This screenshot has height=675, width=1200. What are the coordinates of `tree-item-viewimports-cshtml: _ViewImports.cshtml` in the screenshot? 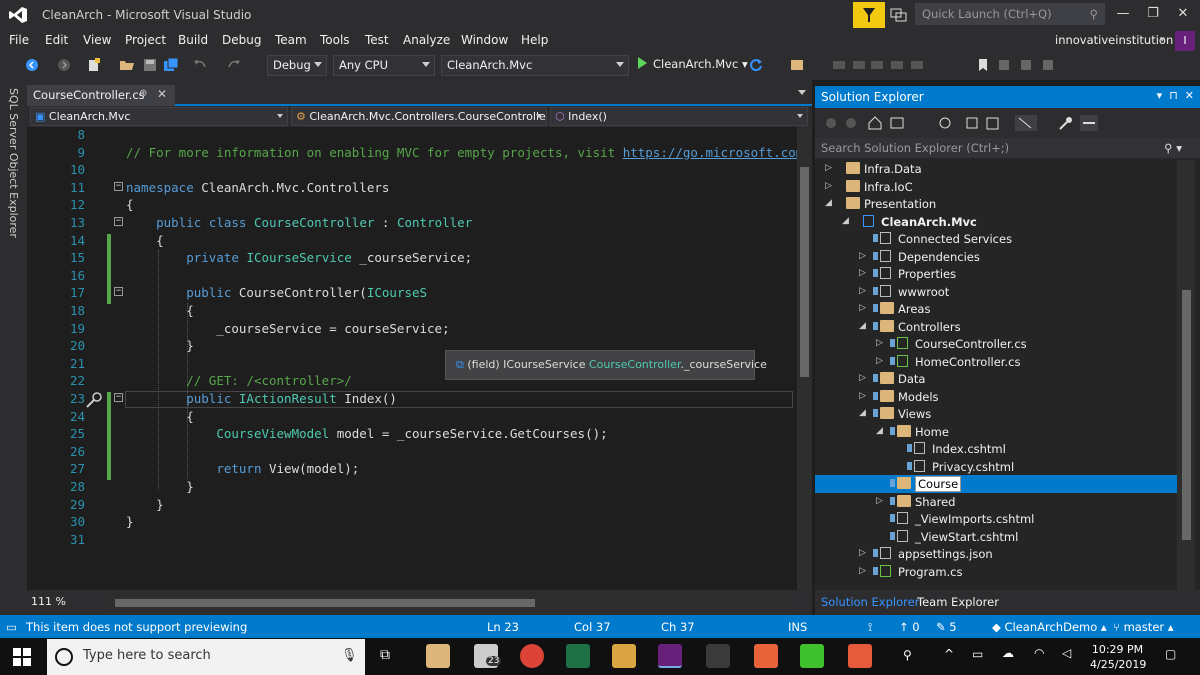 It's located at (996, 519).